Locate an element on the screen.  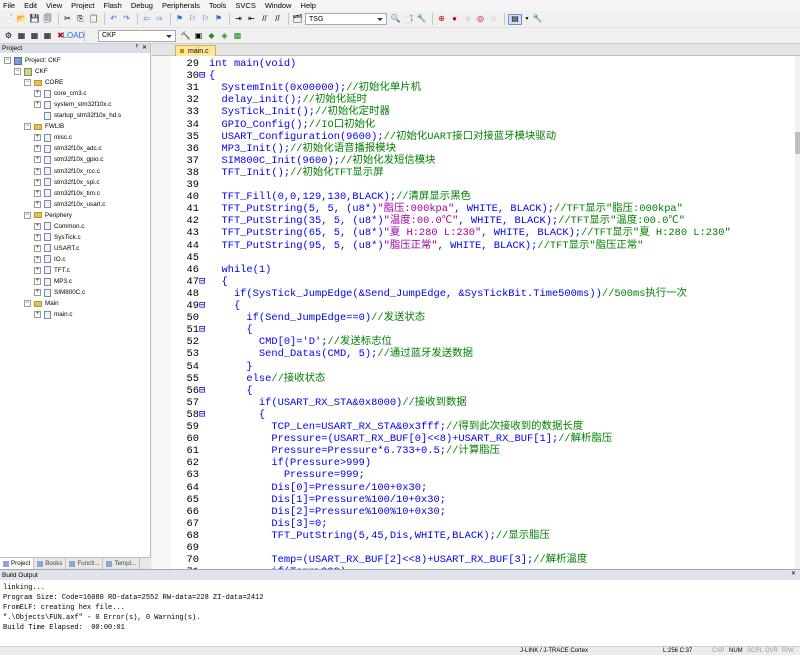
build-icon: ▦ is located at coordinates (21, 35).